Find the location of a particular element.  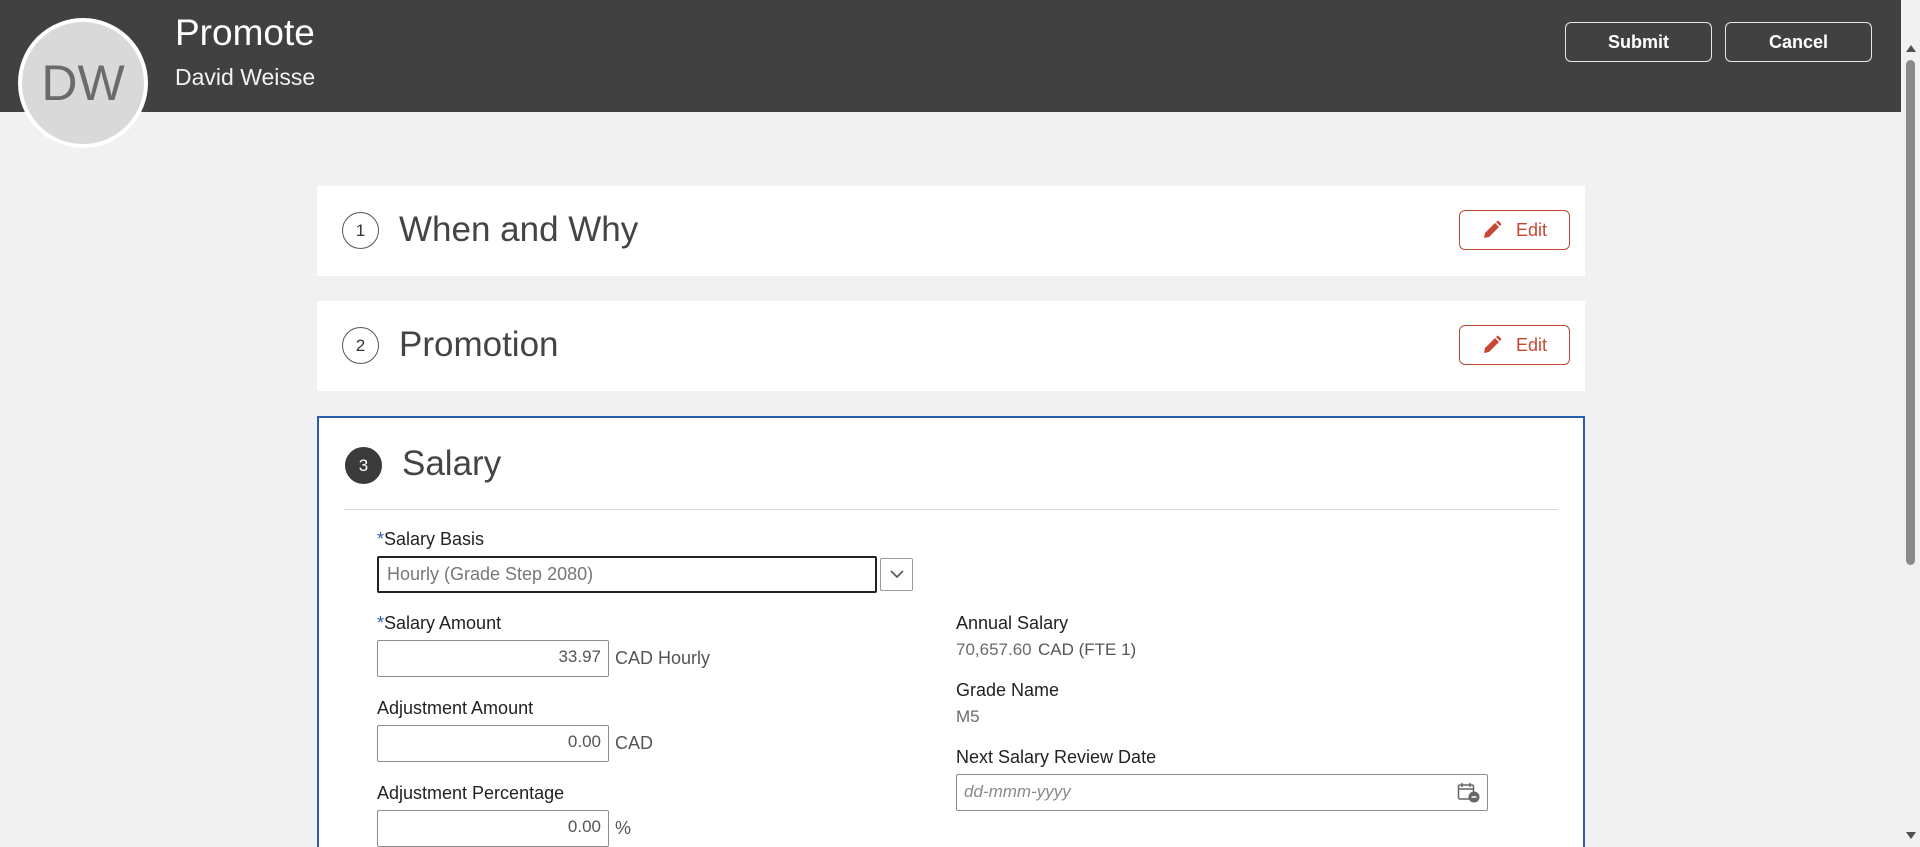

avatar: DW is located at coordinates (83, 83).